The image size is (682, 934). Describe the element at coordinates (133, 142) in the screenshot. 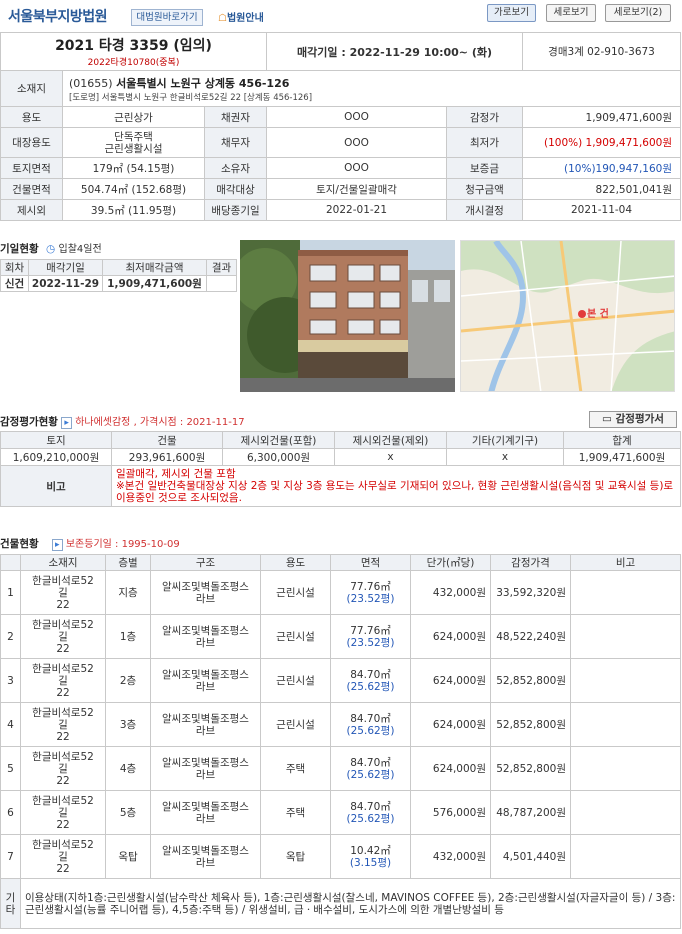

I see `main-use-value: 단독주택 근린생활시설` at that location.